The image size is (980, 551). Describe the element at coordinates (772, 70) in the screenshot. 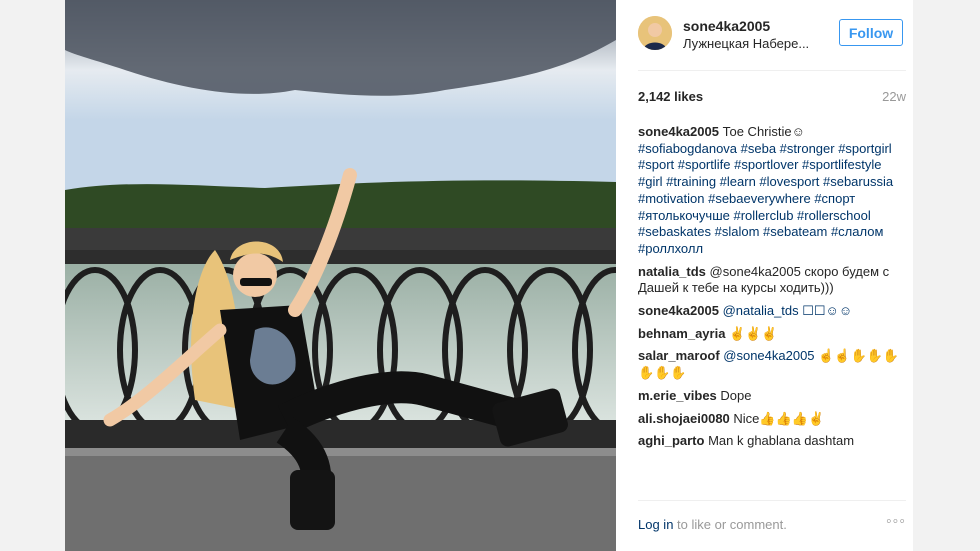

I see `header-divider` at that location.